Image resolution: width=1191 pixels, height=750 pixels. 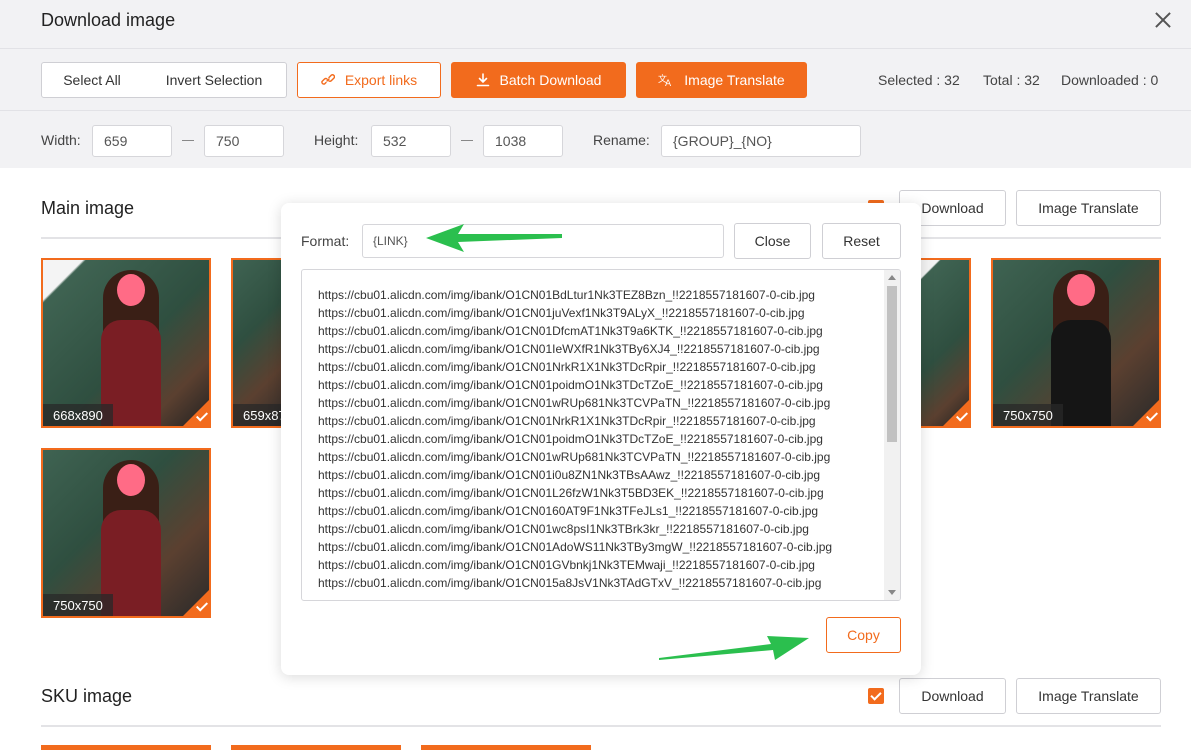 What do you see at coordinates (523, 141) in the screenshot?
I see `height-max-input: 1038` at bounding box center [523, 141].